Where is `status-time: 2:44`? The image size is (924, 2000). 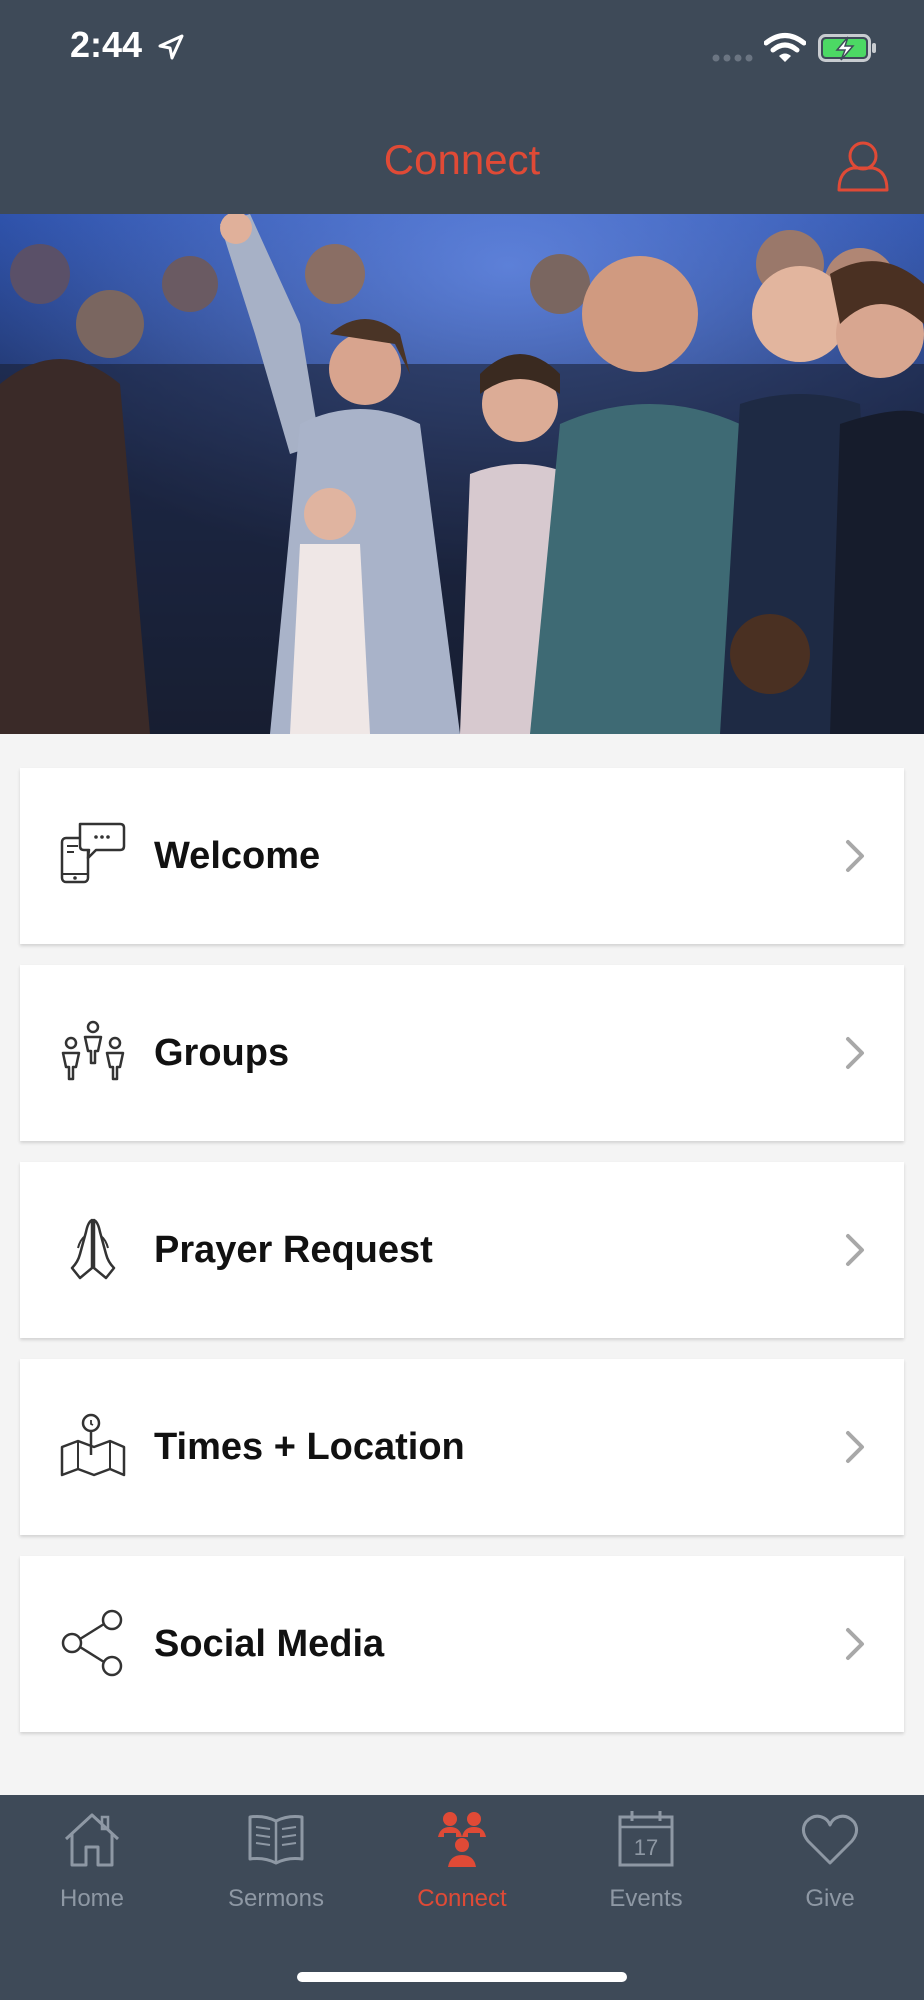 status-time: 2:44 is located at coordinates (106, 44).